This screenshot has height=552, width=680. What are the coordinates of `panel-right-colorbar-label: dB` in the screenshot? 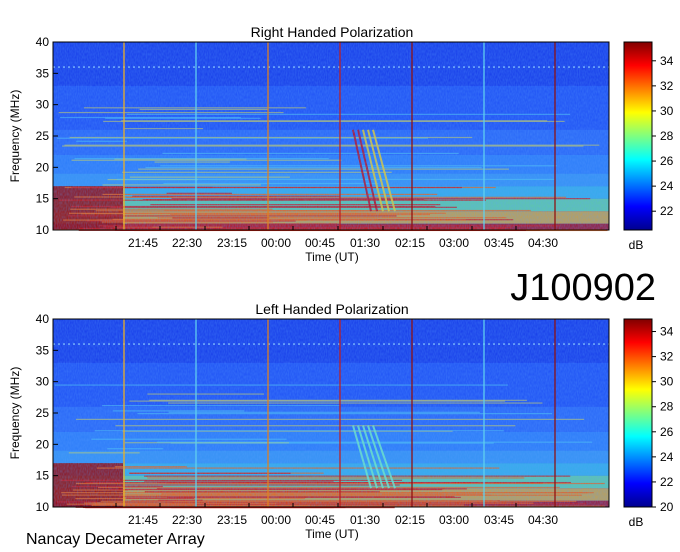 It's located at (636, 245).